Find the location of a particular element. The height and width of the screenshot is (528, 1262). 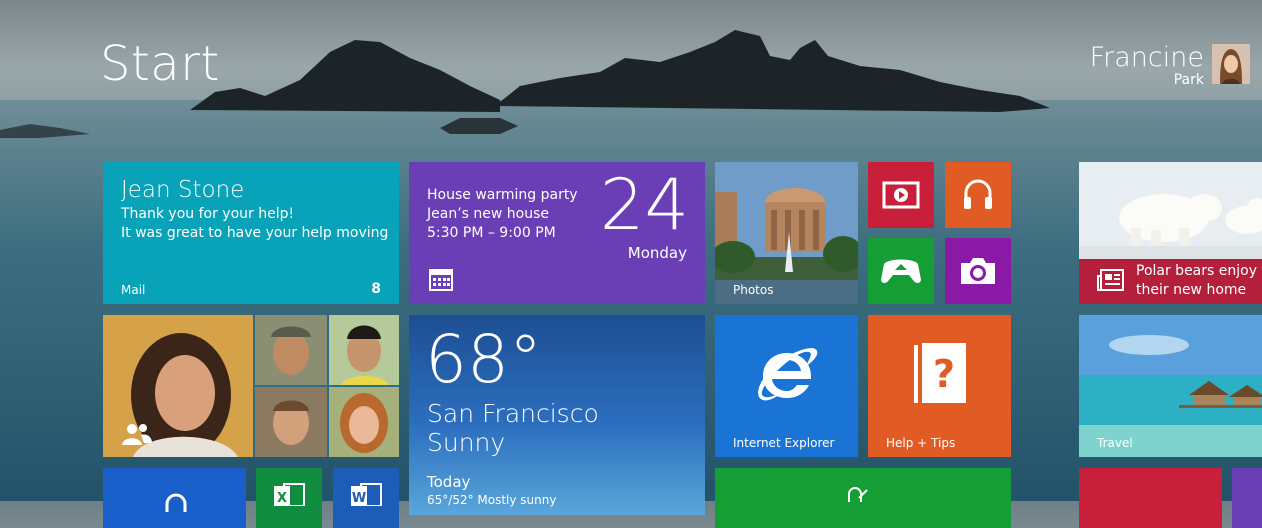

svg-text: W is located at coordinates (359, 498).